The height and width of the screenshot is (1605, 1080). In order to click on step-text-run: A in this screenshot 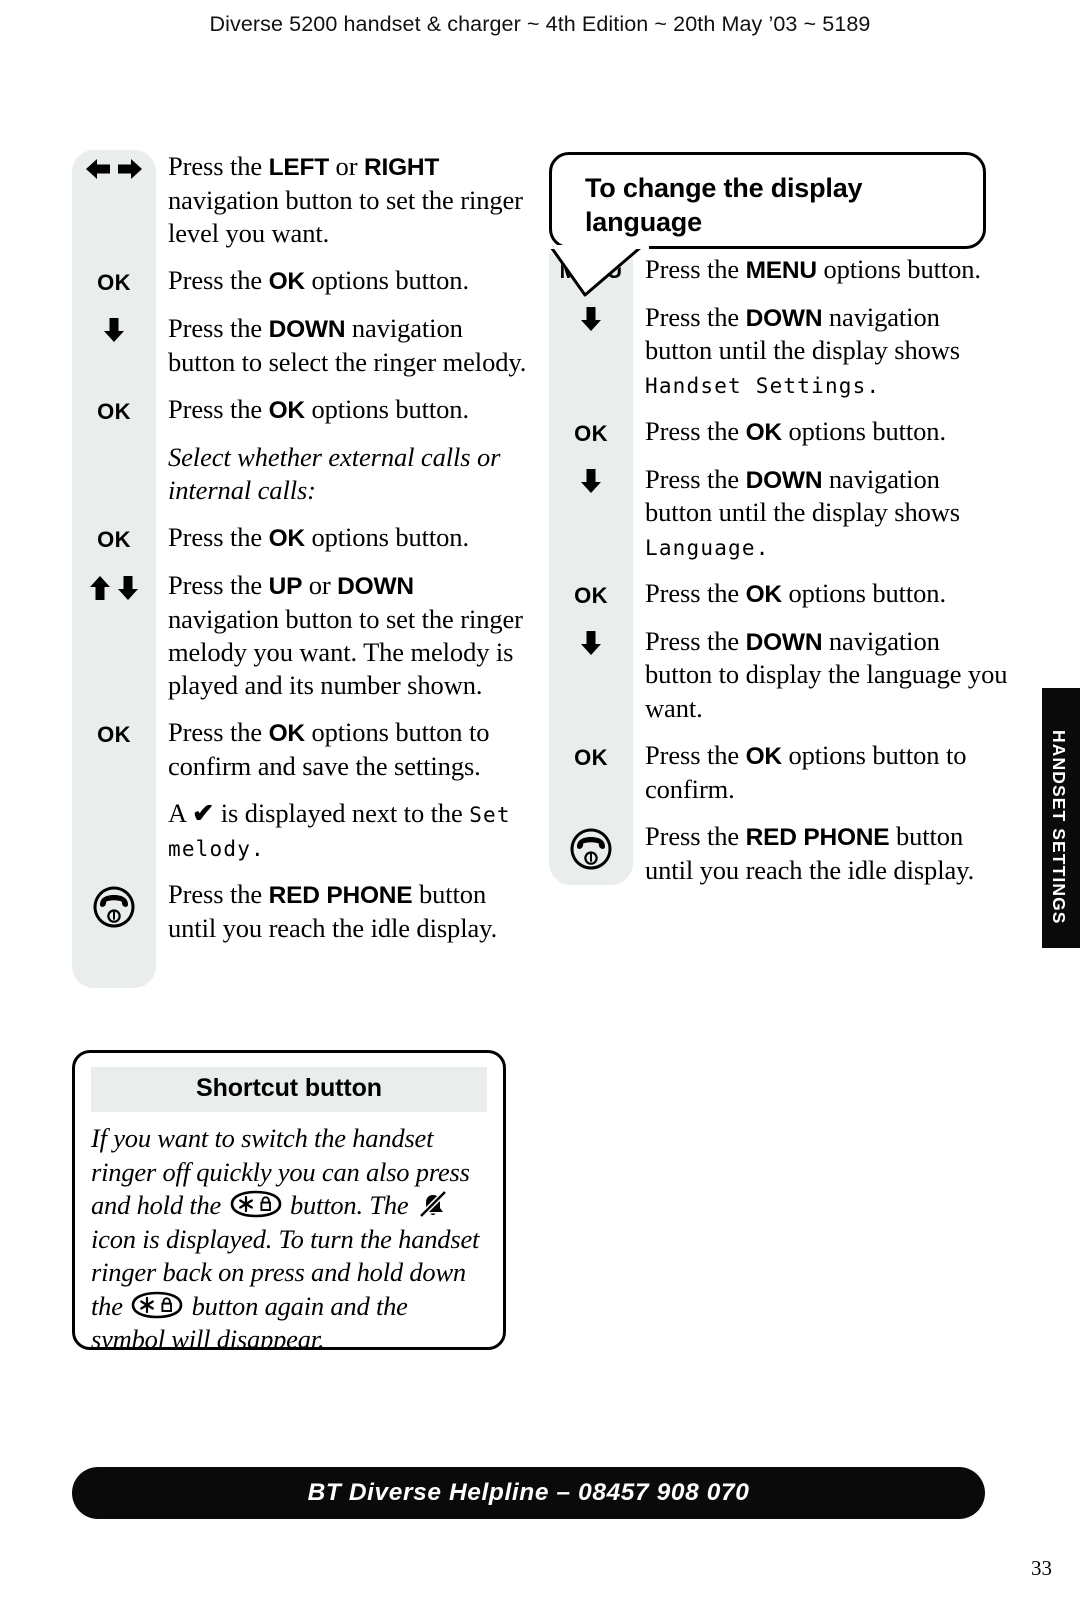, I will do `click(180, 813)`.